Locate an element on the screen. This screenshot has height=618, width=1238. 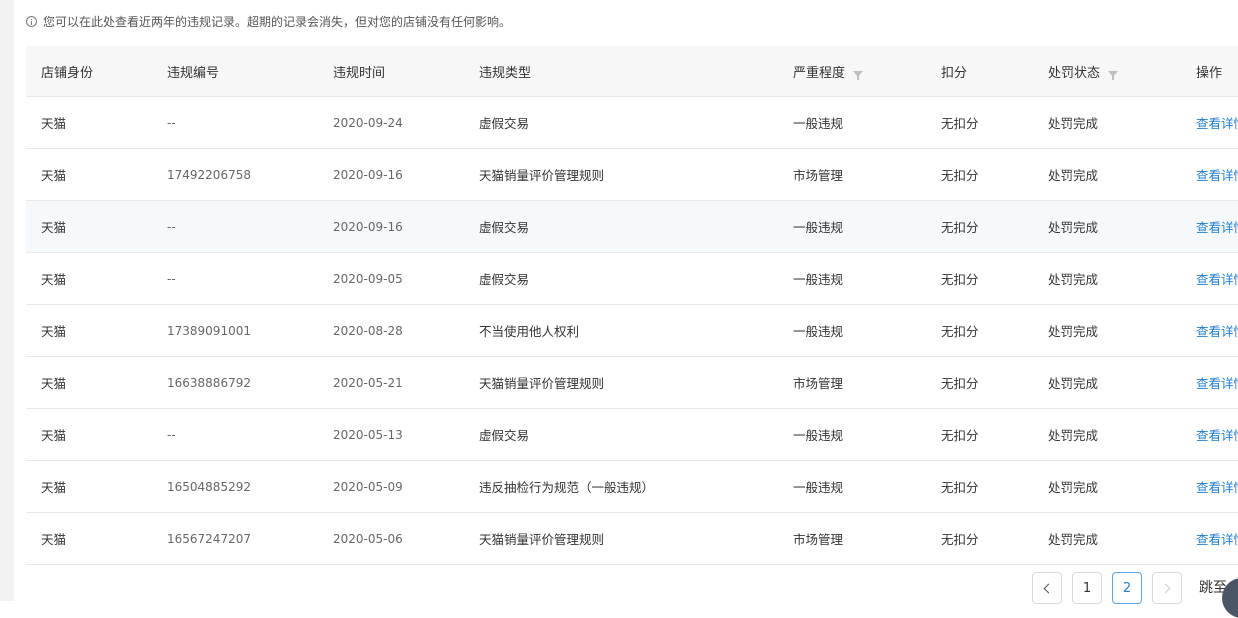
col-header-type: 违规类型 is located at coordinates (621, 71).